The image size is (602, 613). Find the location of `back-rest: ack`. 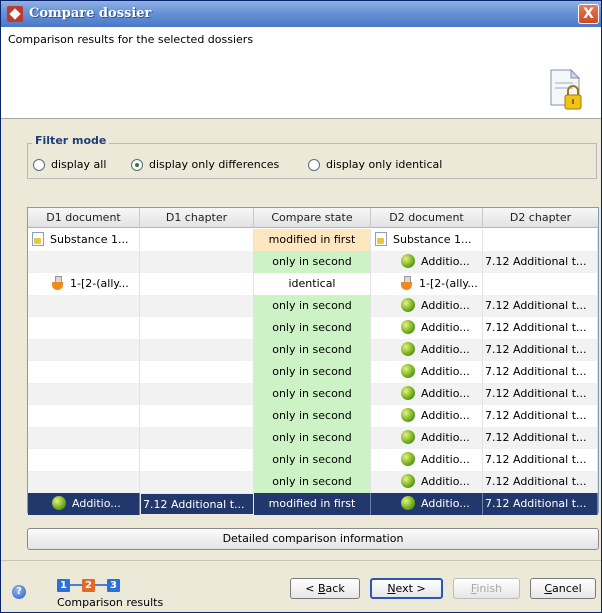

back-rest: ack is located at coordinates (335, 588).